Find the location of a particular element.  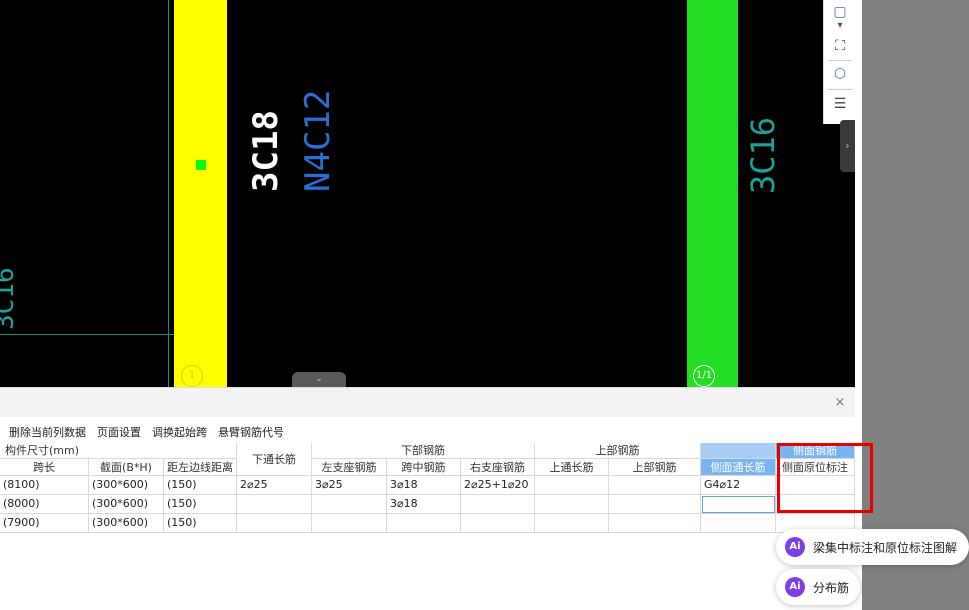

rebar-label-right: 3C16 is located at coordinates (763, 155).